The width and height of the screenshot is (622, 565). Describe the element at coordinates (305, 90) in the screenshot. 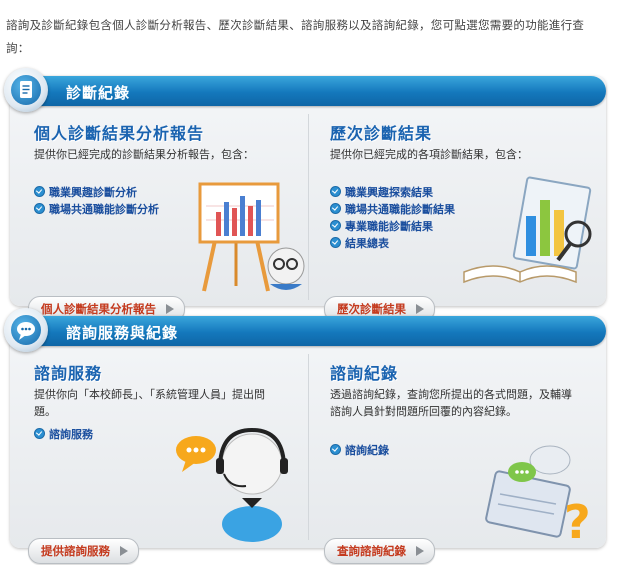

I see `section-header-bar: 診斷紀錄` at that location.